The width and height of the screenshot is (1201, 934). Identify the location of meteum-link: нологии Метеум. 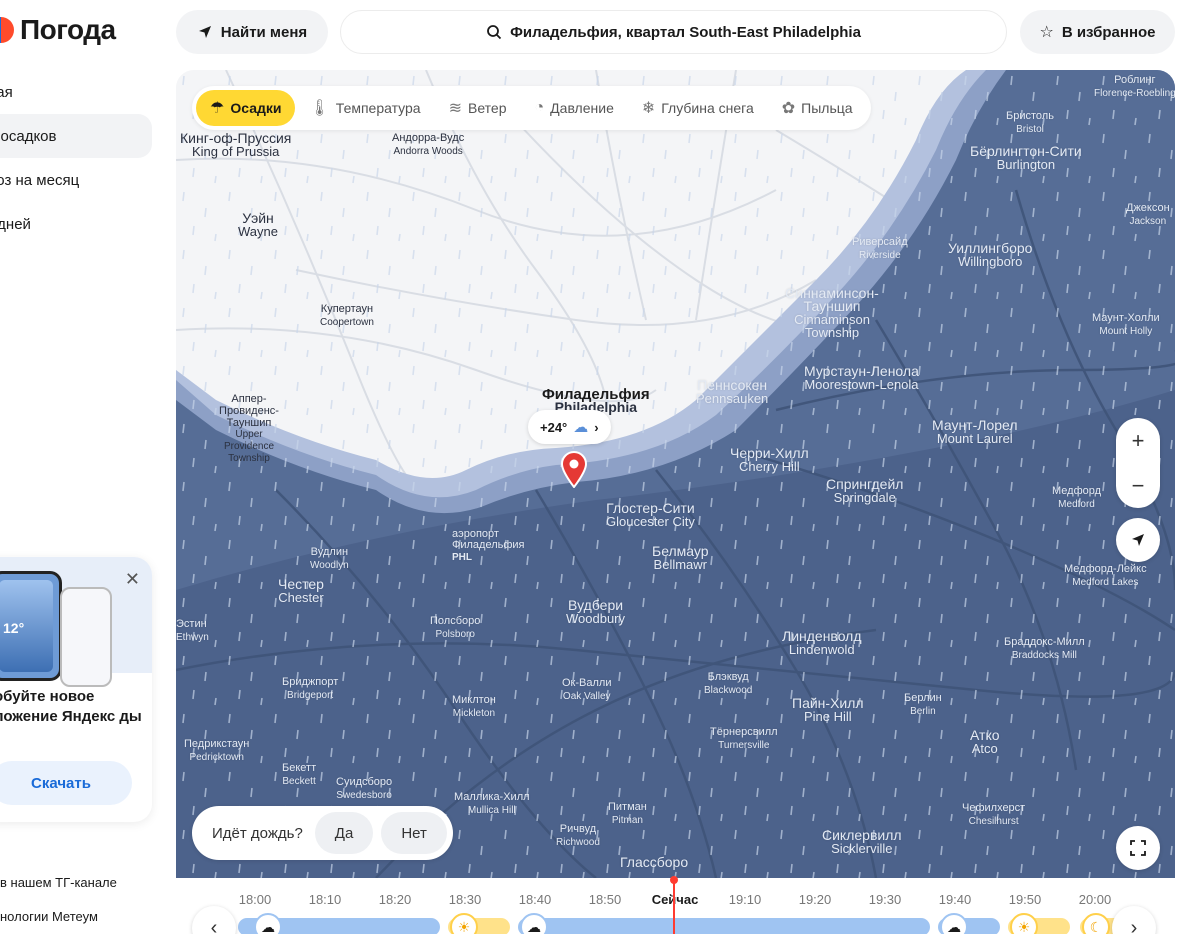
(49, 916).